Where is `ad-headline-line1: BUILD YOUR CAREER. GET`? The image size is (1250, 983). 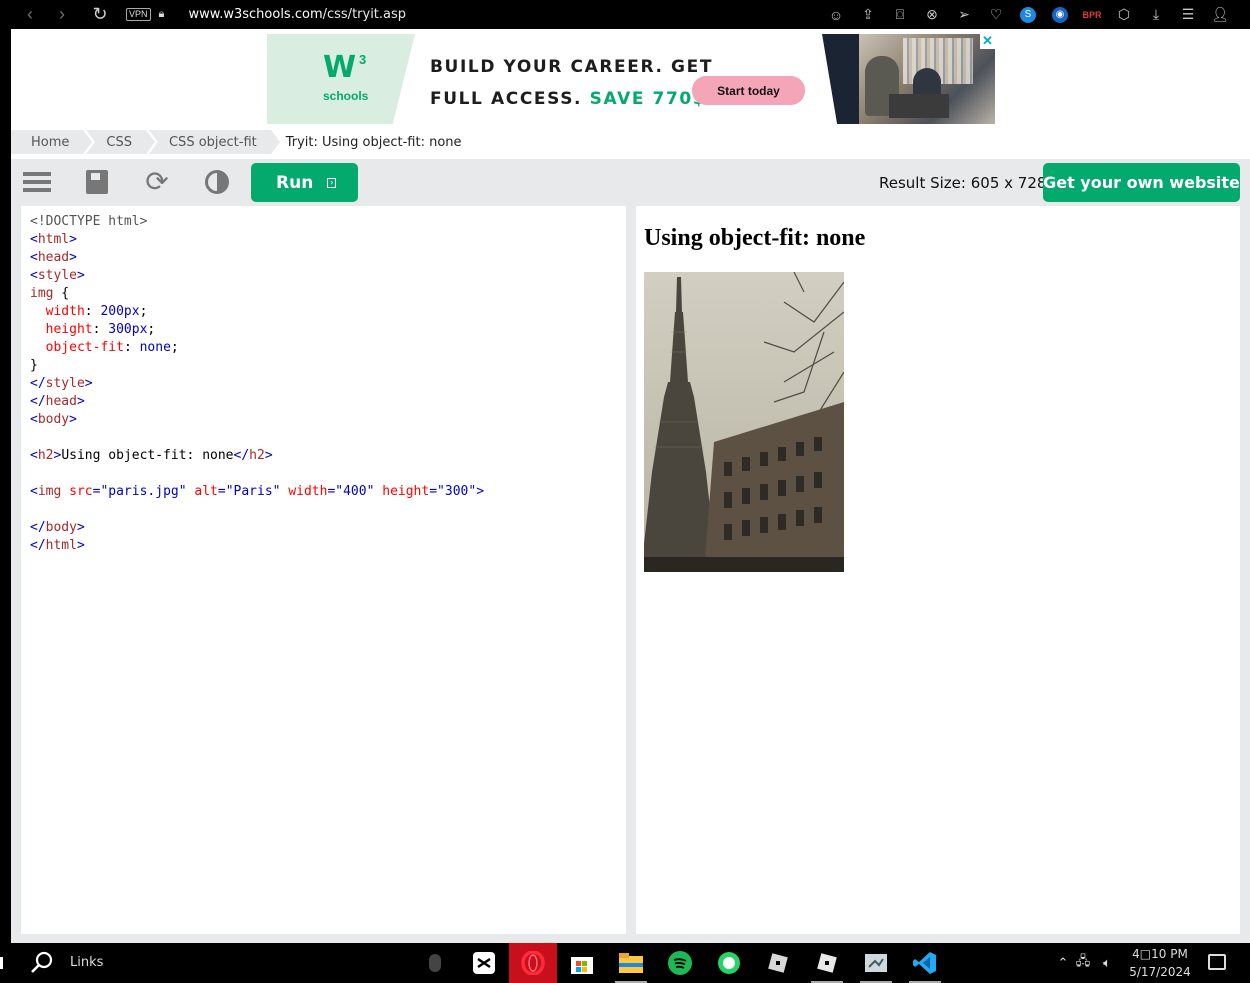
ad-headline-line1: BUILD YOUR CAREER. GET is located at coordinates (572, 67).